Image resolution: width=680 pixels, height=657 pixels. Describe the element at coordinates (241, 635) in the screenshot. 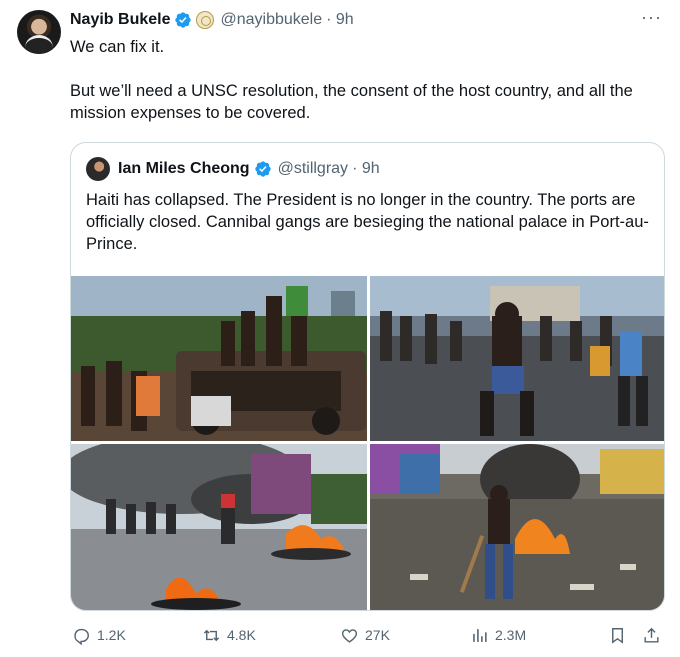

I see `repost-count: 4.8K` at that location.